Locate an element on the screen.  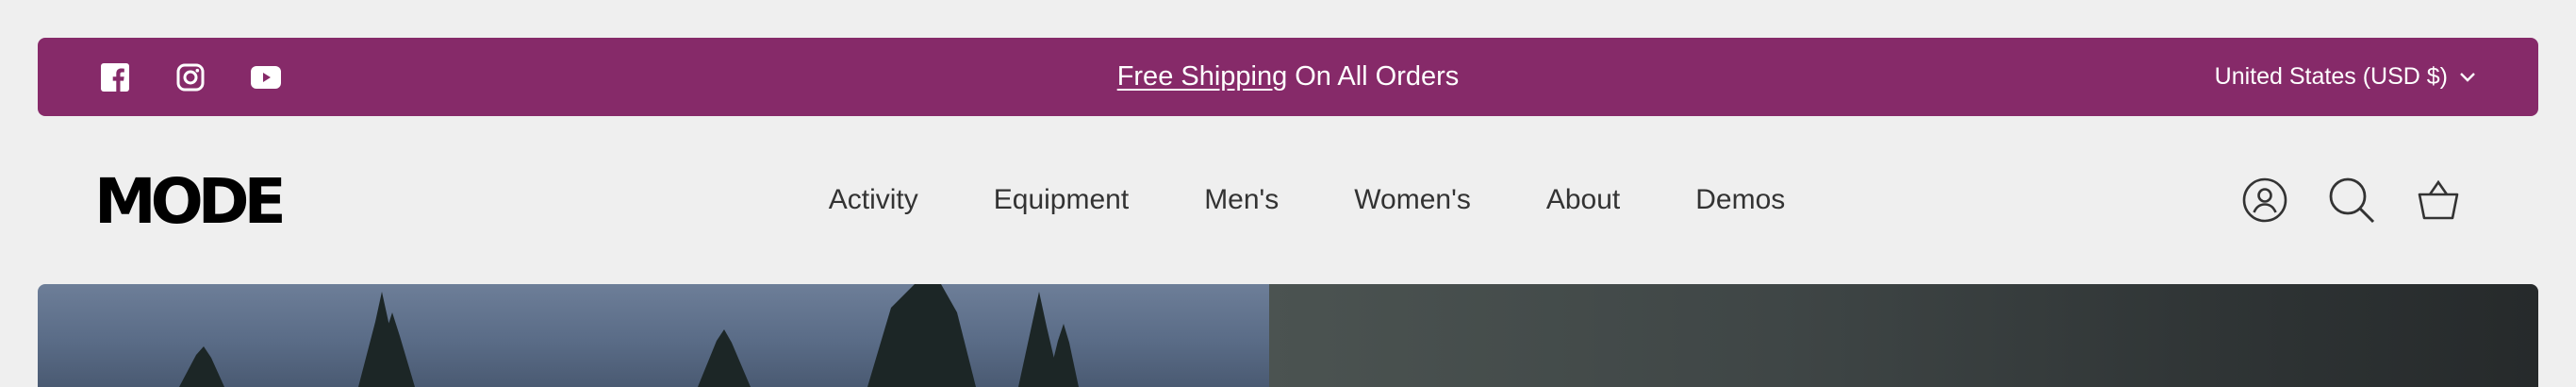
search-icon is located at coordinates (2351, 200).